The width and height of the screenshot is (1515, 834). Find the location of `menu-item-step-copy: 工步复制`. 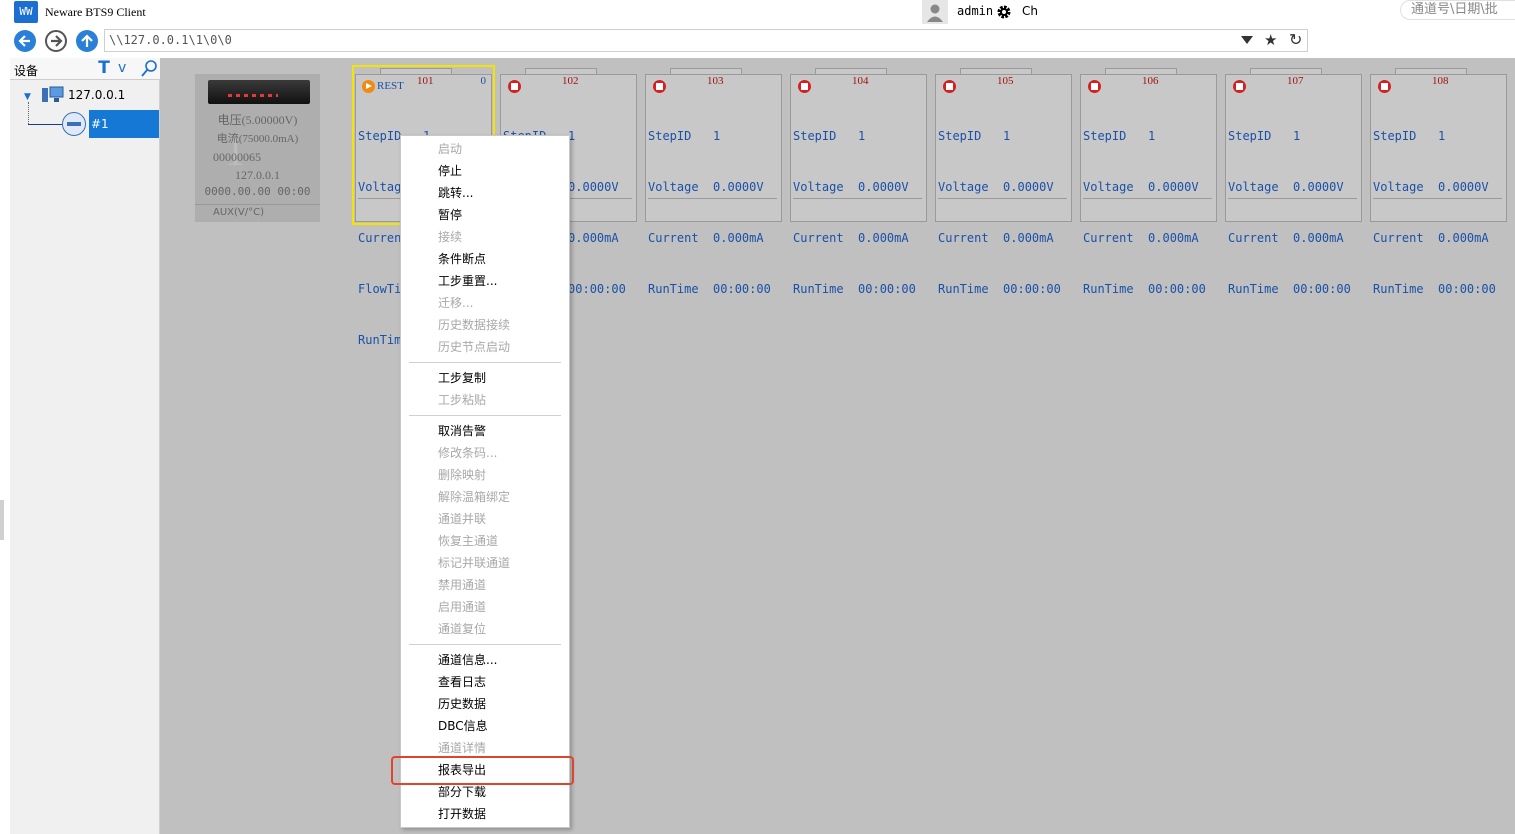

menu-item-step-copy: 工步复制 is located at coordinates (462, 378).